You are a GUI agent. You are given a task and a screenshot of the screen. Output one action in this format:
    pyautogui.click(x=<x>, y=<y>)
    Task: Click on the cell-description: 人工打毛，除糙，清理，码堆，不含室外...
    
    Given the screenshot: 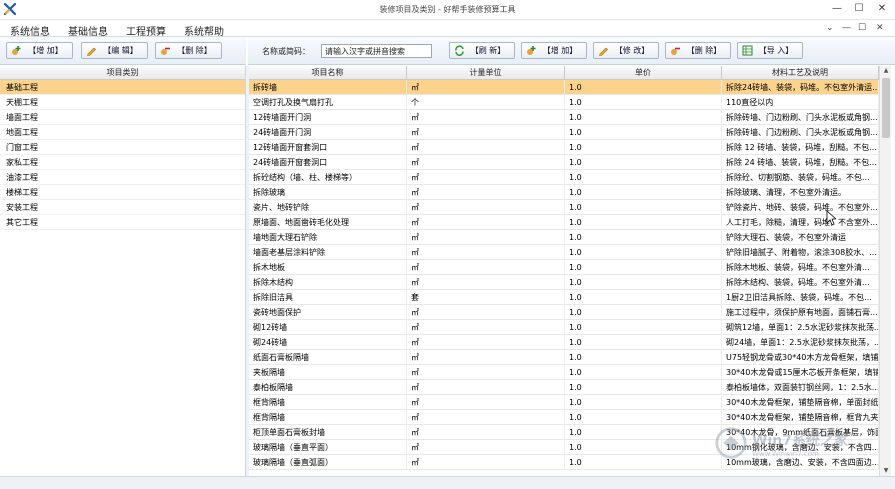 What is the action you would take?
    pyautogui.click(x=800, y=222)
    